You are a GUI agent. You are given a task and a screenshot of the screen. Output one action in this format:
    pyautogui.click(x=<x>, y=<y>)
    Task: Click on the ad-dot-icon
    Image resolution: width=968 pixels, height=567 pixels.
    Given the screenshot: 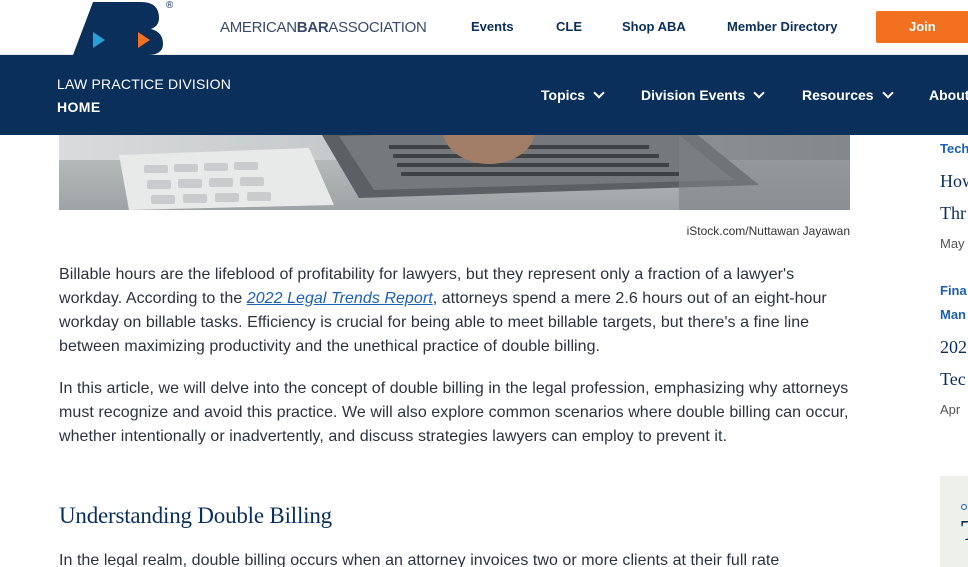 What is the action you would take?
    pyautogui.click(x=964, y=507)
    